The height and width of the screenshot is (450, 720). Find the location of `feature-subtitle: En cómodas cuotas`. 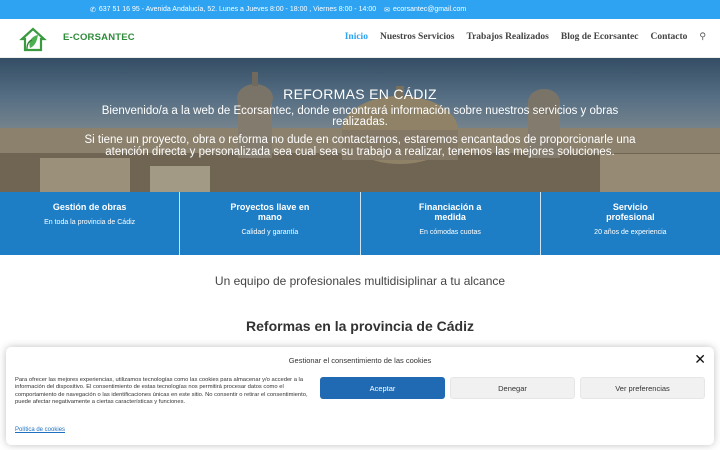

feature-subtitle: En cómodas cuotas is located at coordinates (450, 232).